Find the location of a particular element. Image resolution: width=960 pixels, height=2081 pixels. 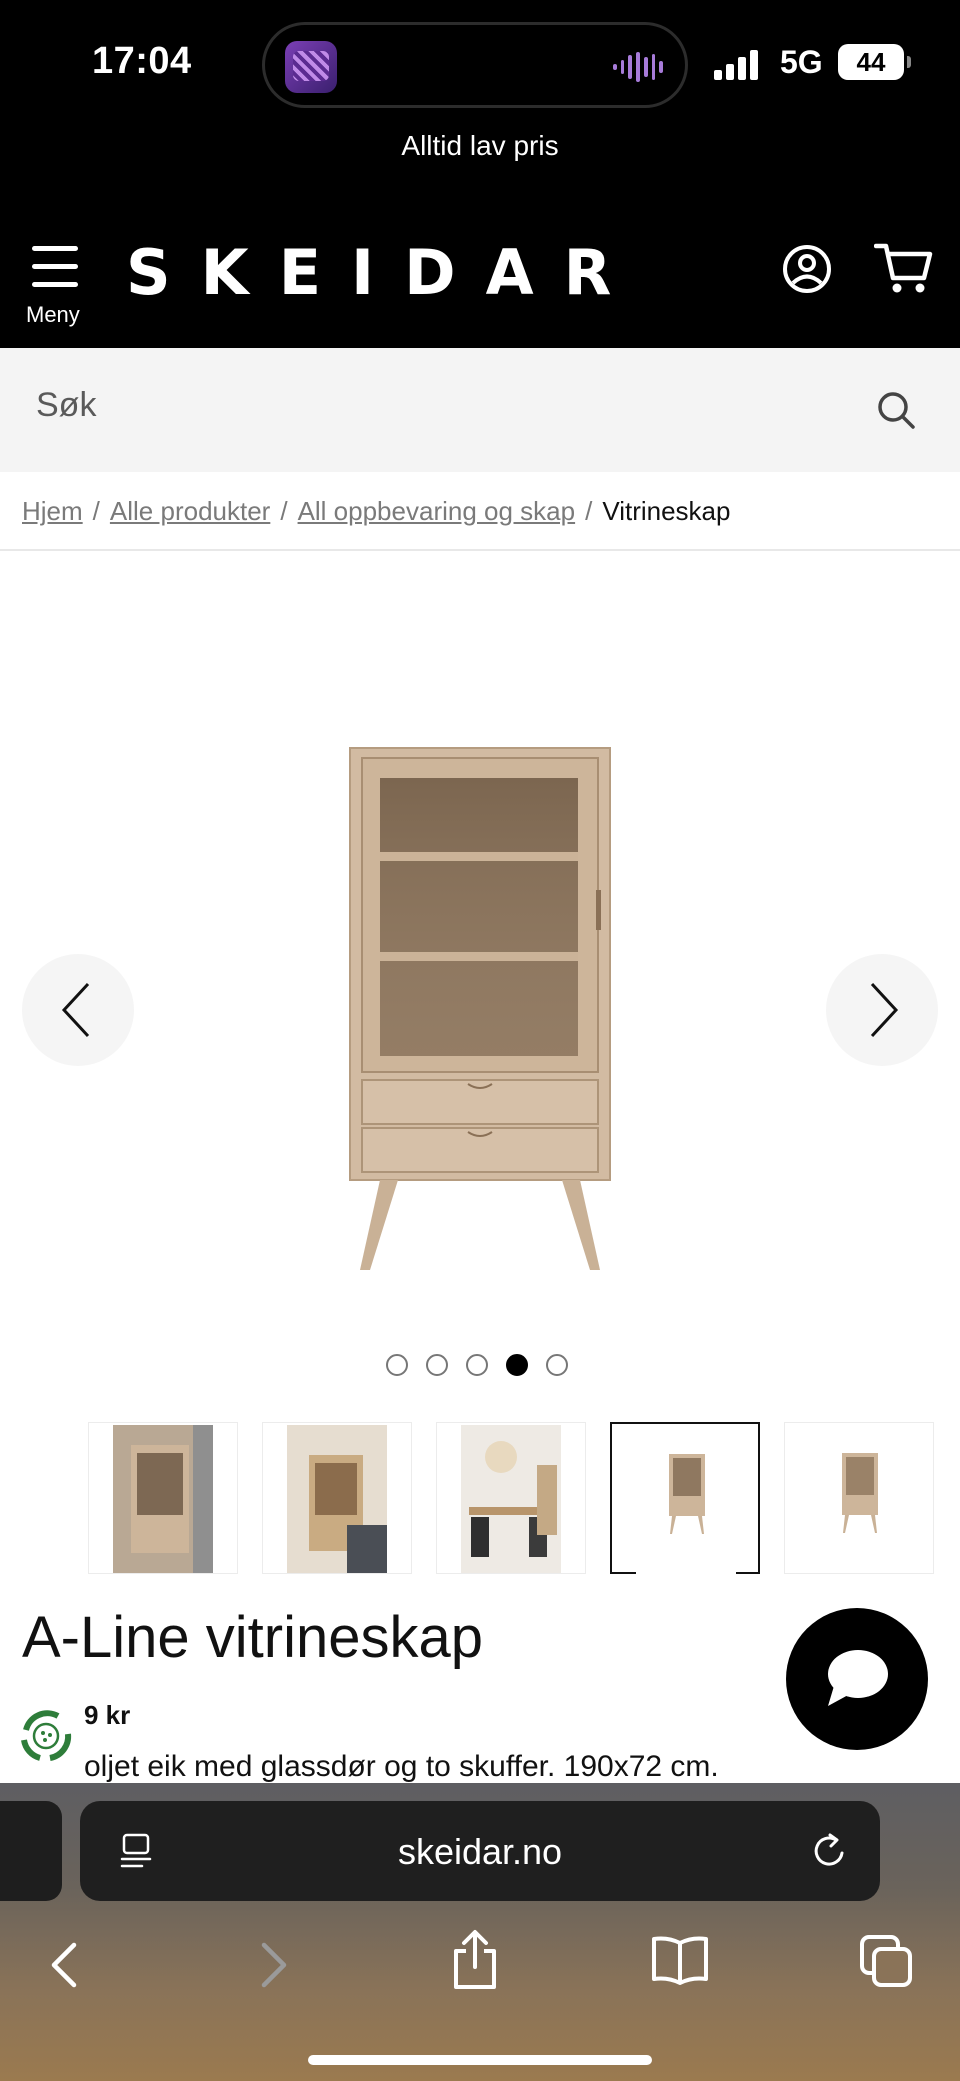

menu-label: Meny is located at coordinates (53, 314).